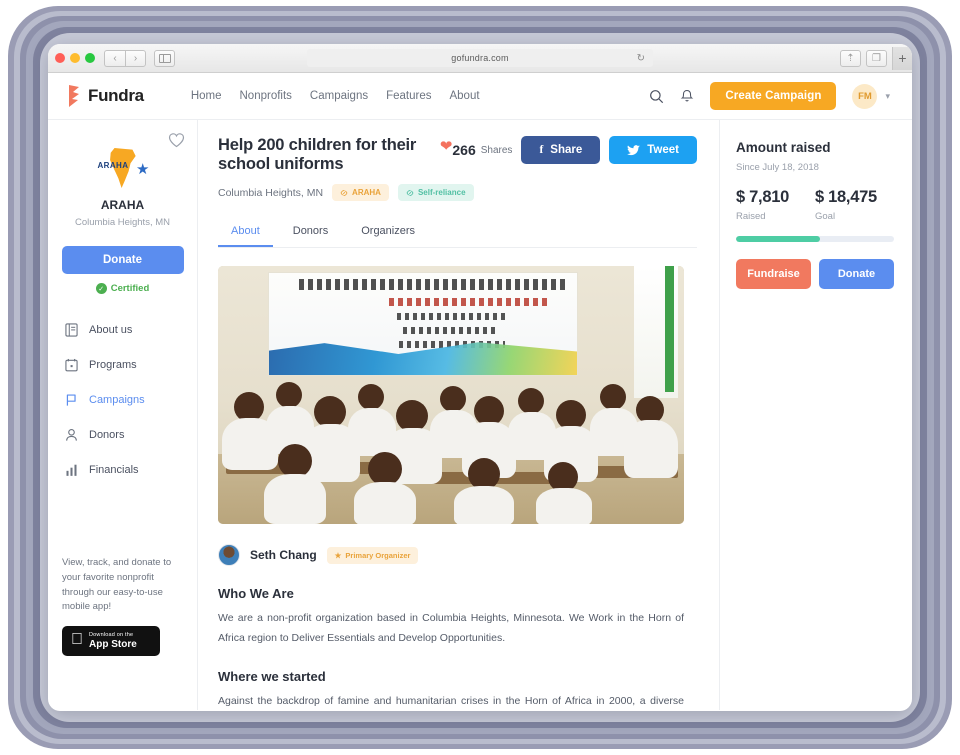  I want to click on goal-value: $ 18,475, so click(846, 197).